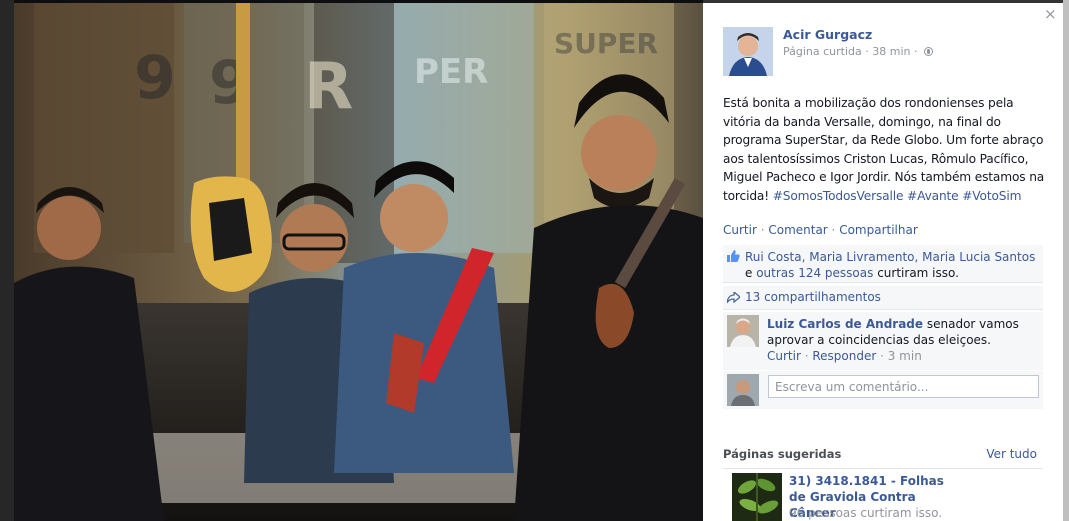 The height and width of the screenshot is (521, 1069). I want to click on post-actions: Curtir · Comentar · Compartilhar, so click(820, 230).